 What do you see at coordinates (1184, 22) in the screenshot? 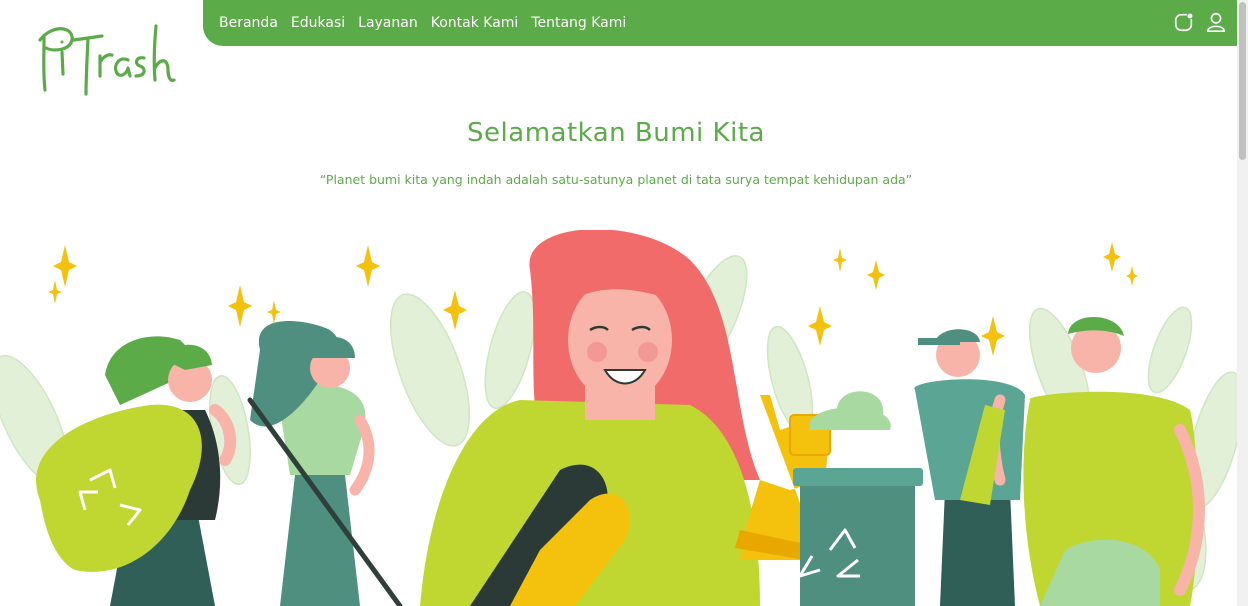
I see `notification-bell-icon` at bounding box center [1184, 22].